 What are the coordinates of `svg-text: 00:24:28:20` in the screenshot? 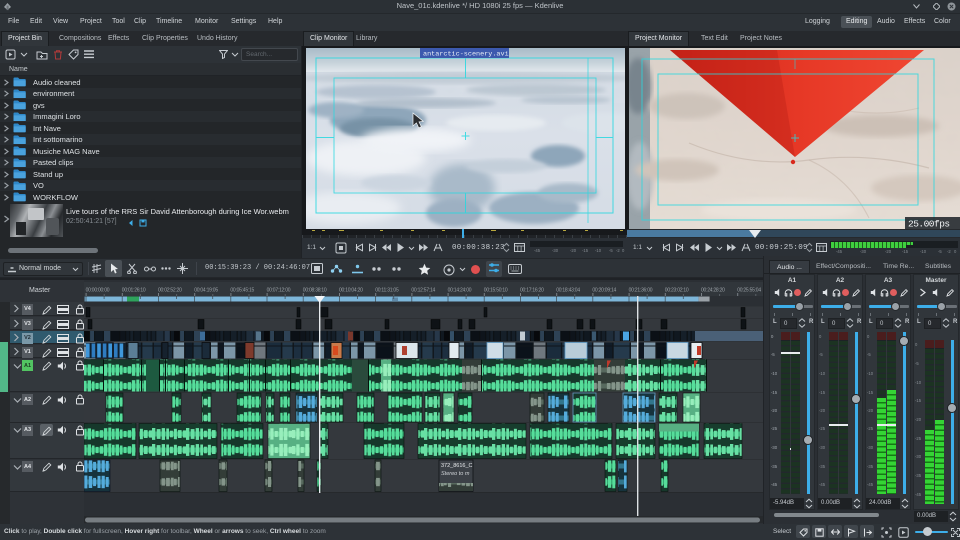 It's located at (713, 291).